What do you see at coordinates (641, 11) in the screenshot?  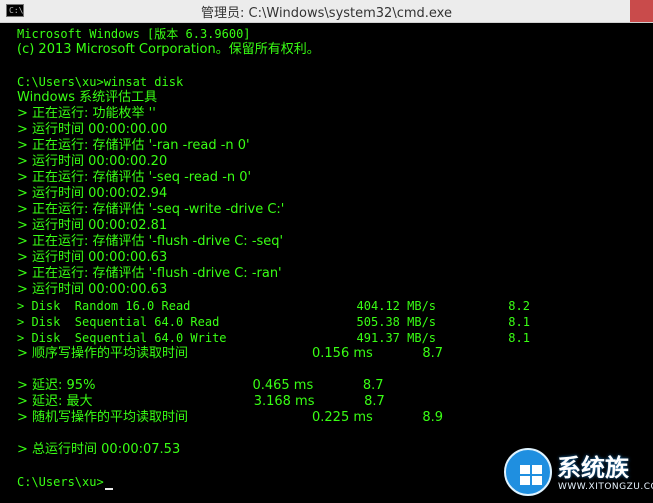 I see `close-button` at bounding box center [641, 11].